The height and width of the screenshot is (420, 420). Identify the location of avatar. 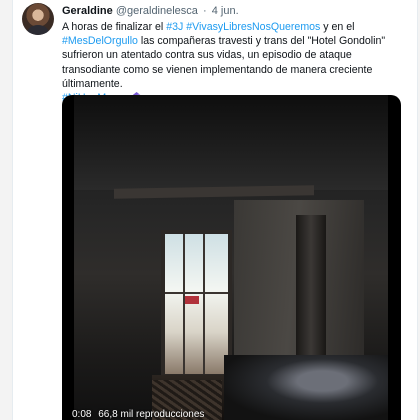
(38, 19).